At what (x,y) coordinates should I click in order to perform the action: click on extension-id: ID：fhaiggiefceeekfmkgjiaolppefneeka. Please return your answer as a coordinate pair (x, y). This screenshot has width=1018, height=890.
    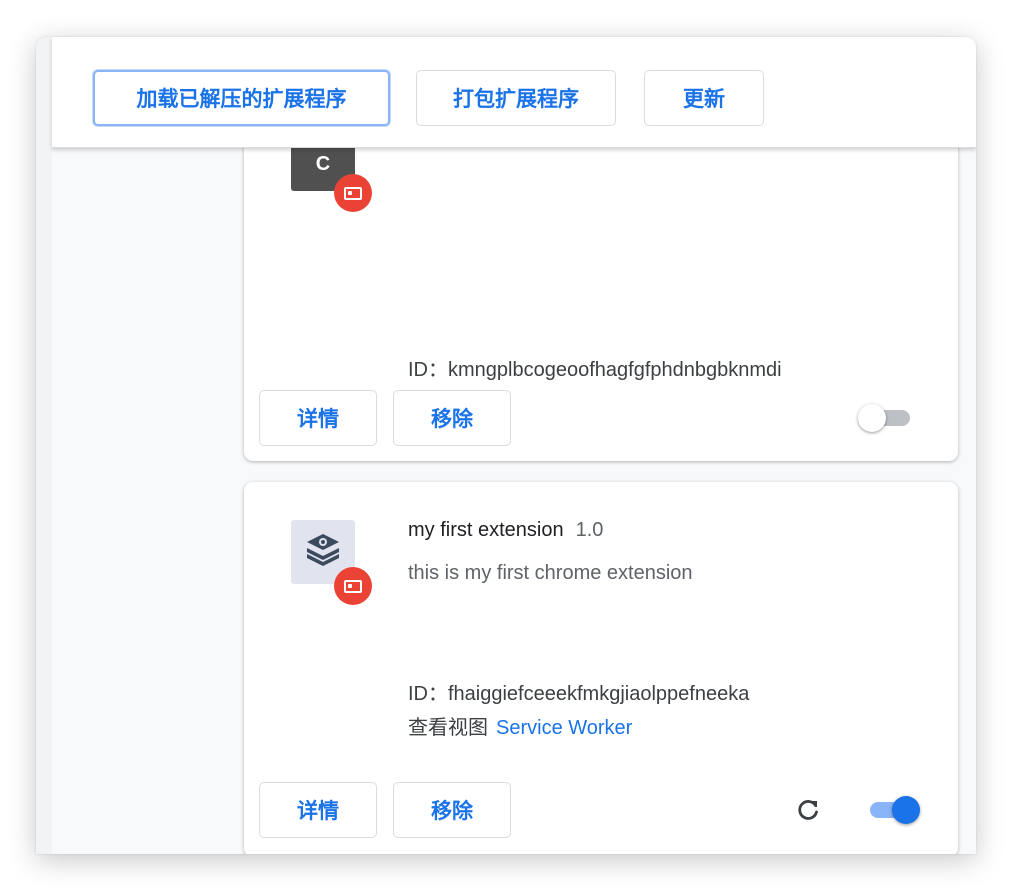
    Looking at the image, I should click on (578, 691).